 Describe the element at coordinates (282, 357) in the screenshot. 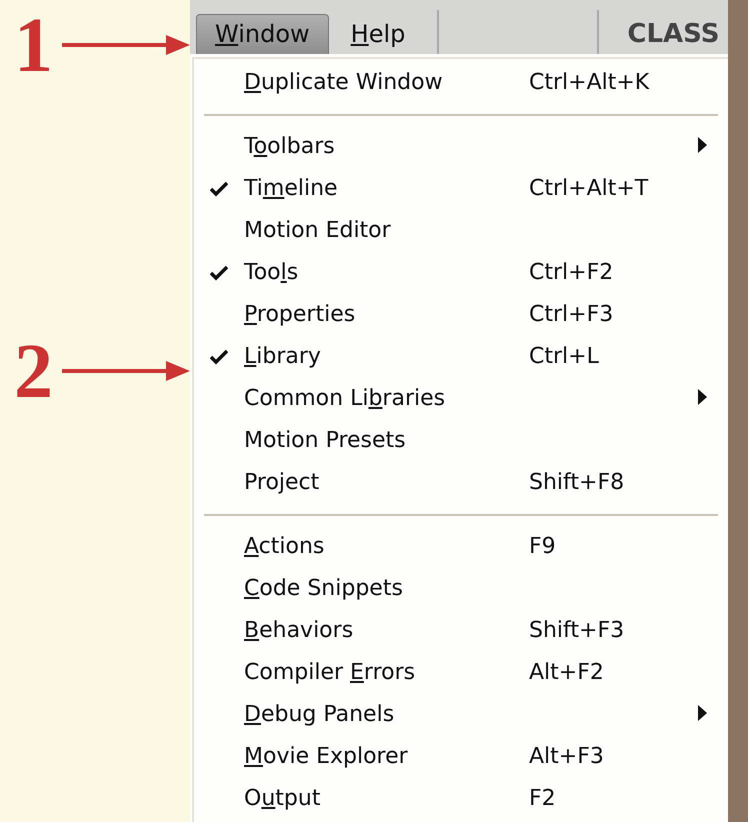

I see `menu-item: Library` at that location.